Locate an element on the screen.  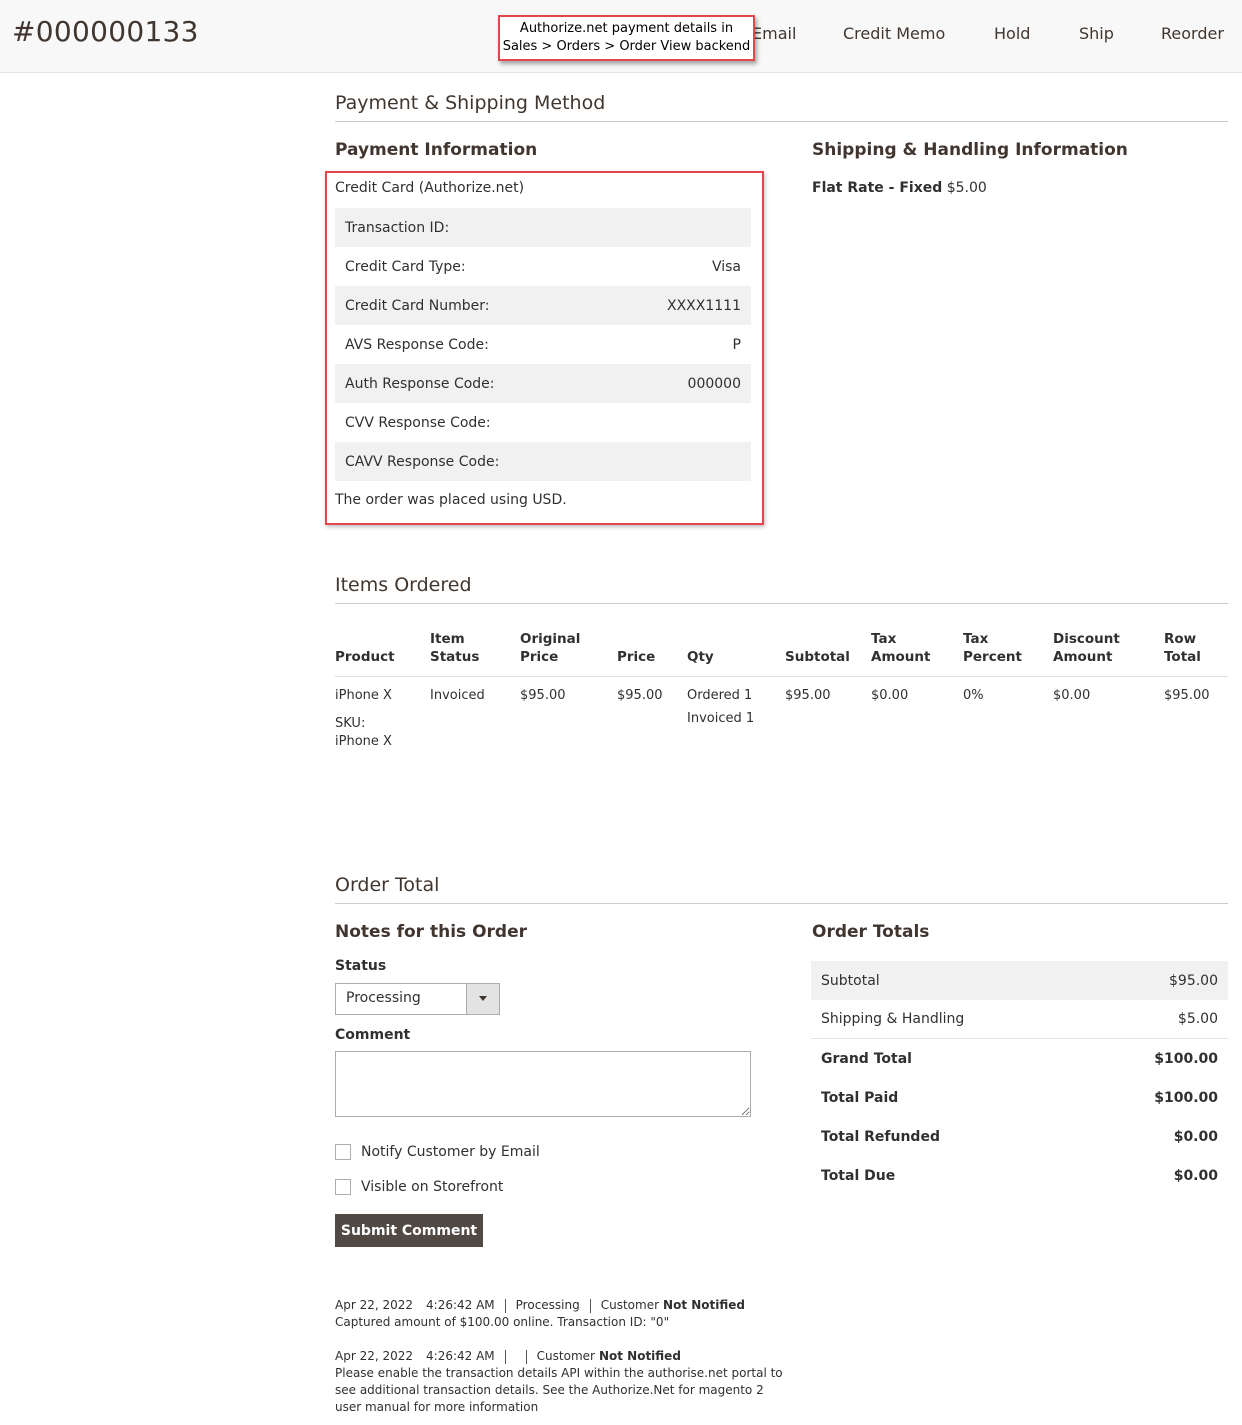
totals-label: Total Due is located at coordinates (858, 1175).